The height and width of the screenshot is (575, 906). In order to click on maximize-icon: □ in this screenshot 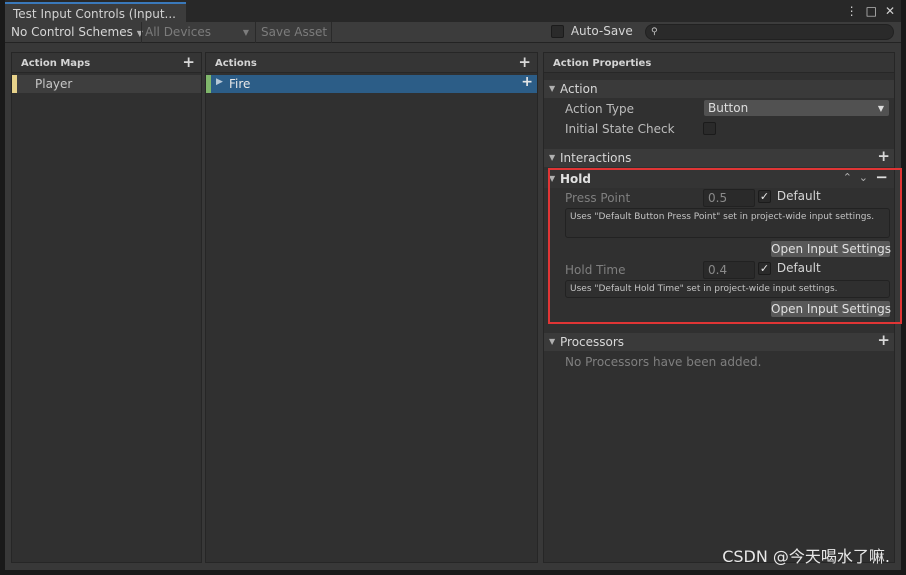, I will do `click(871, 11)`.